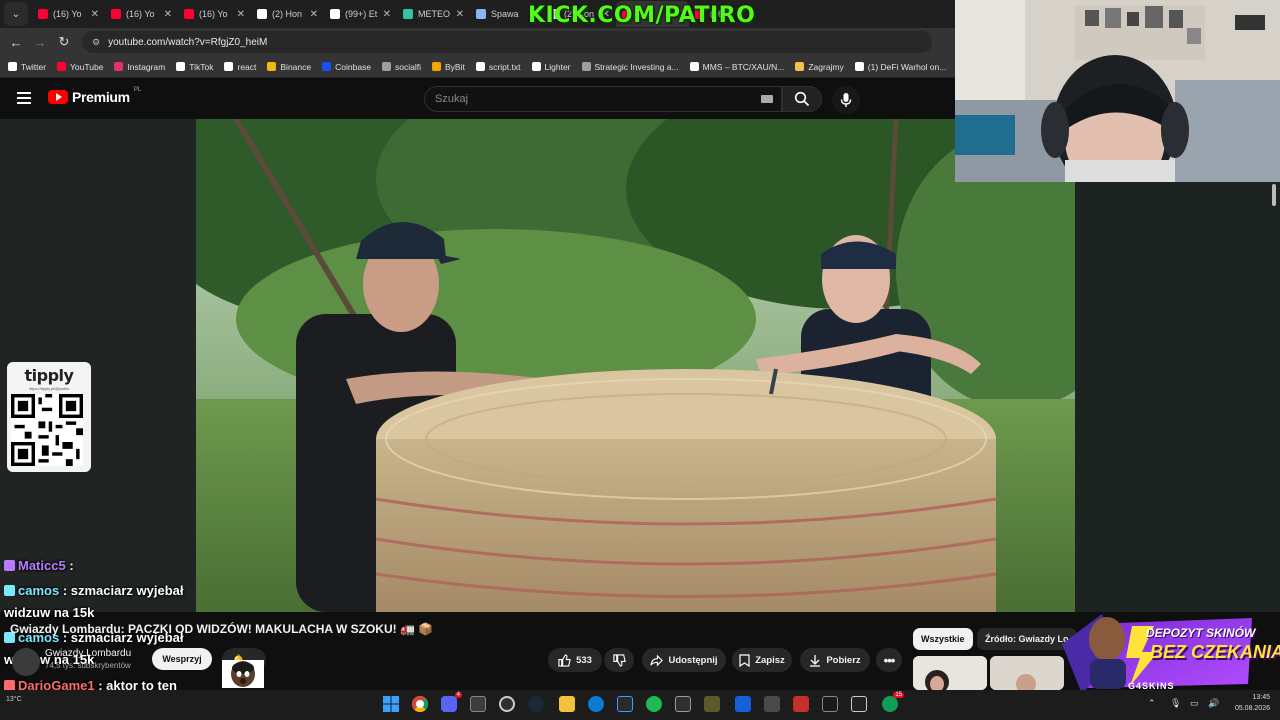 This screenshot has height=720, width=1280. Describe the element at coordinates (451, 702) in the screenshot. I see `discord-icon: 4` at that location.